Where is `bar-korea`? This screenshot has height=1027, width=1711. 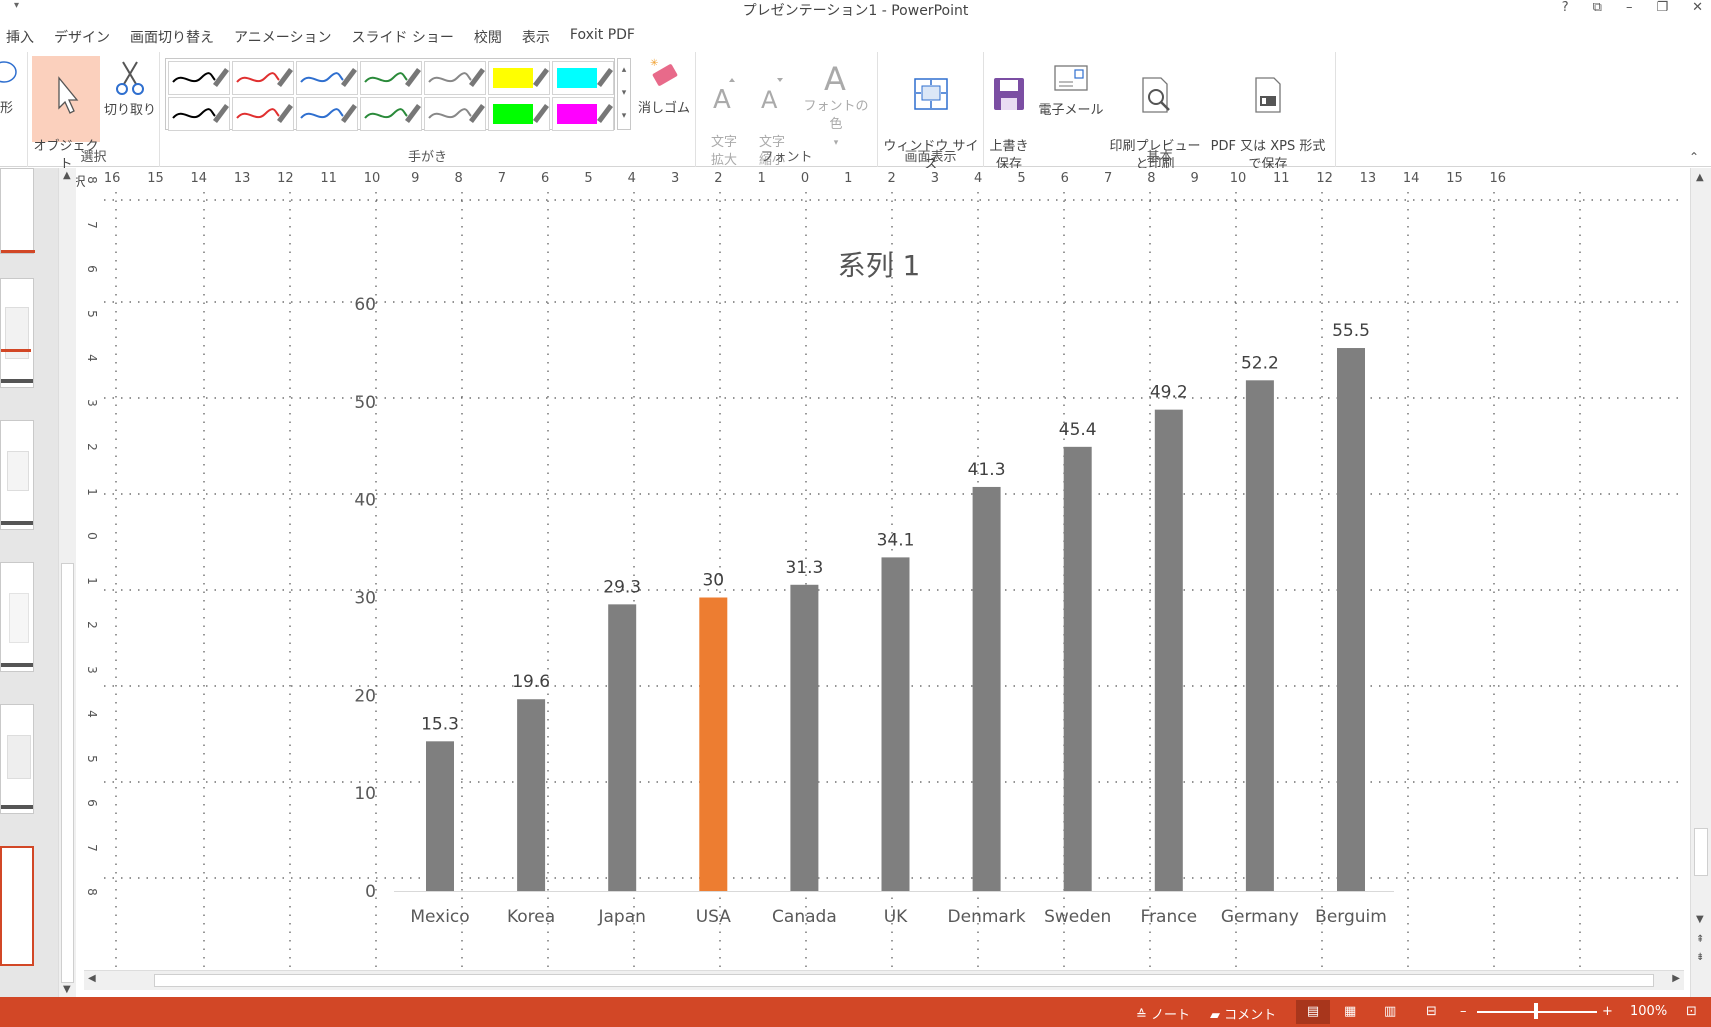 bar-korea is located at coordinates (531, 795).